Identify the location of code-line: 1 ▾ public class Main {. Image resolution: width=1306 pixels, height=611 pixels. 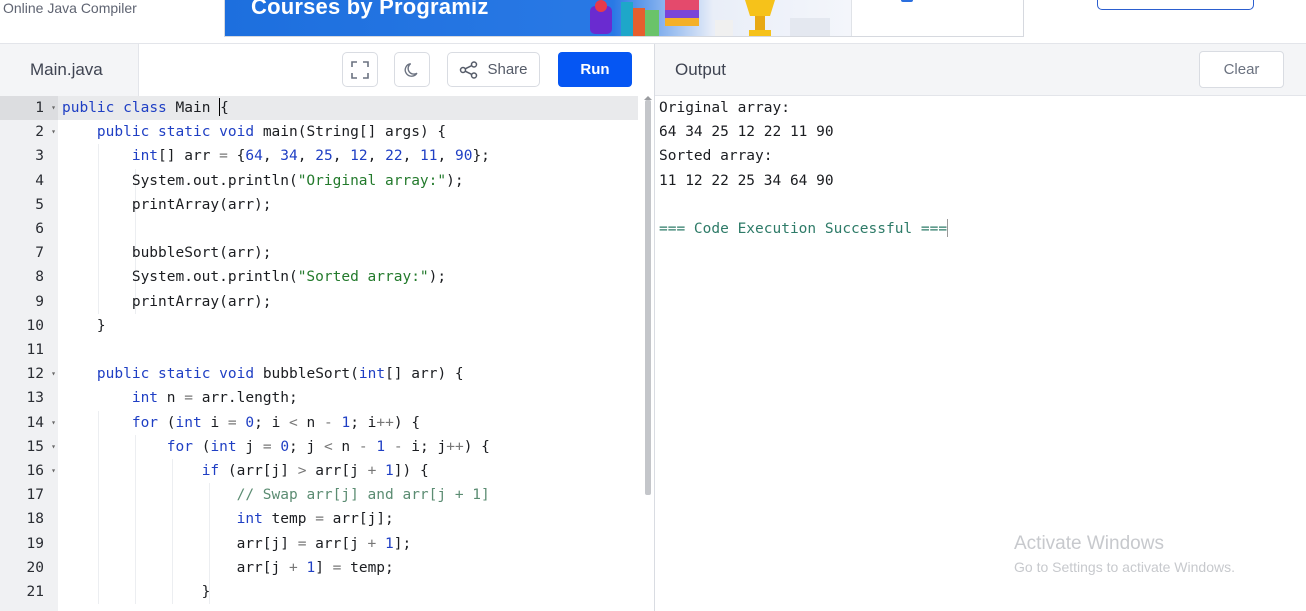
(327, 108).